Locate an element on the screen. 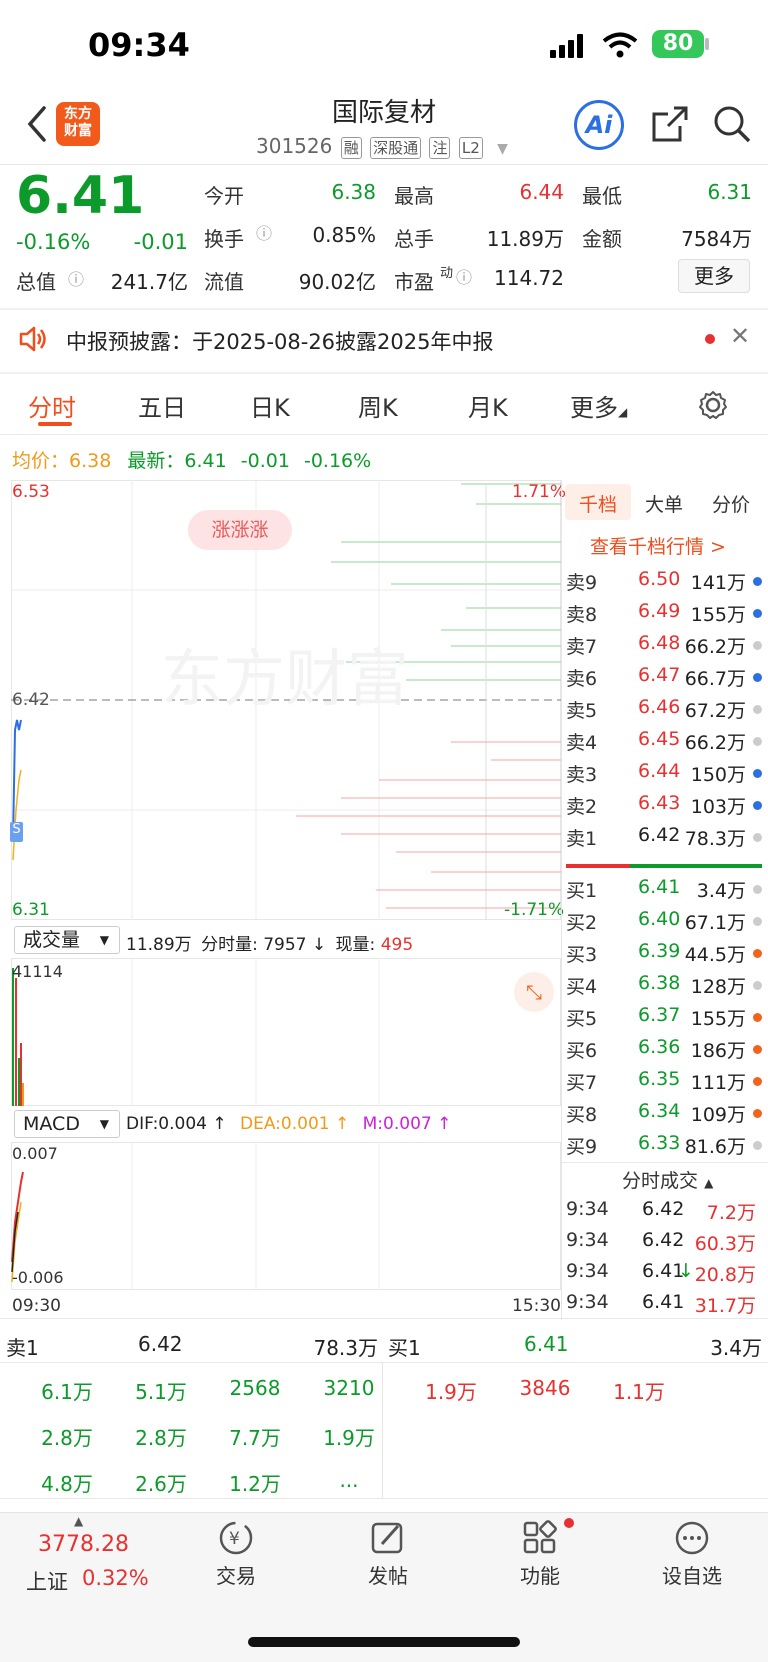 The image size is (768, 1662). bid-label: 买7 is located at coordinates (582, 1083).